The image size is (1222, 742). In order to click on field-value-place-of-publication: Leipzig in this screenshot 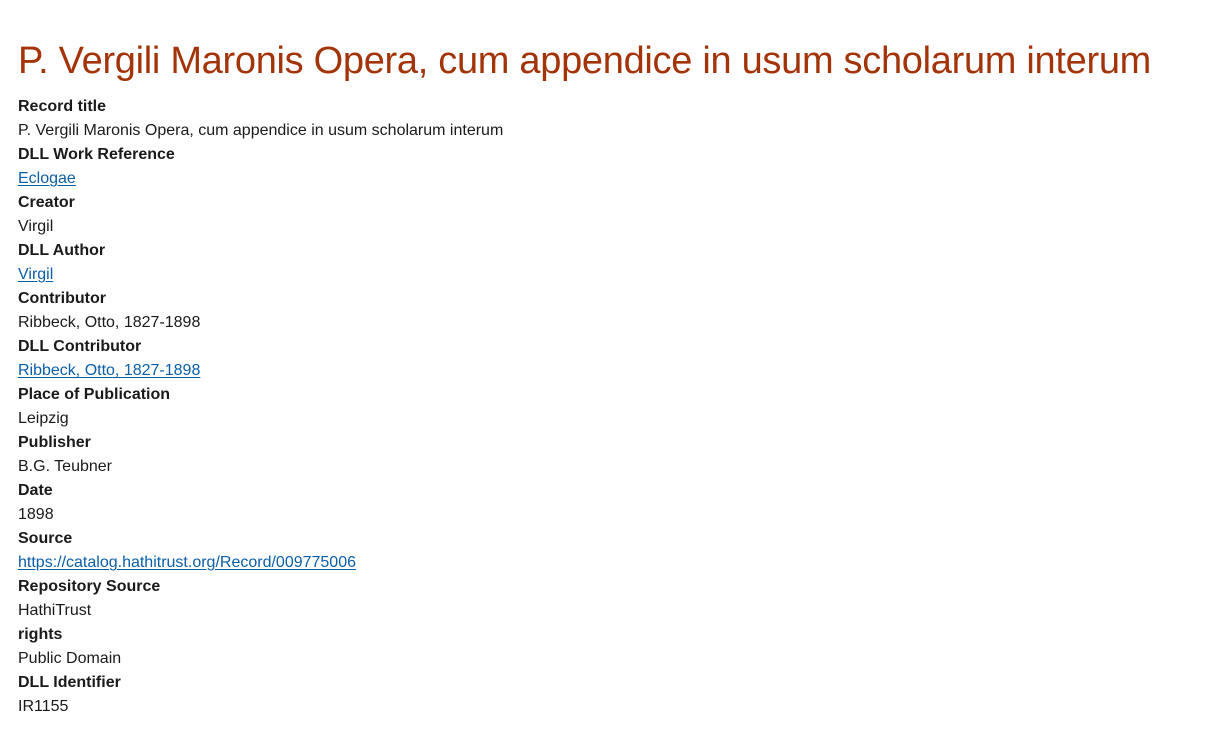, I will do `click(43, 418)`.